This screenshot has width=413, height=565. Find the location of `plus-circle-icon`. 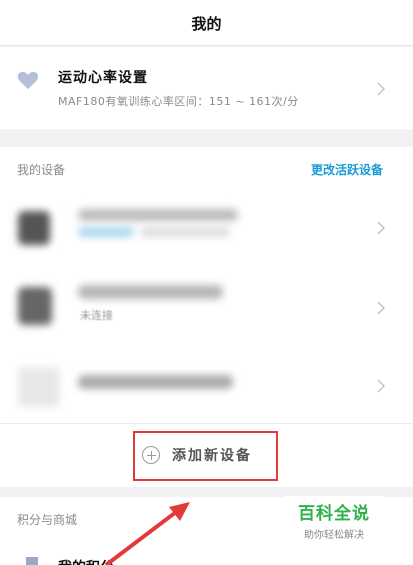

plus-circle-icon is located at coordinates (151, 455).